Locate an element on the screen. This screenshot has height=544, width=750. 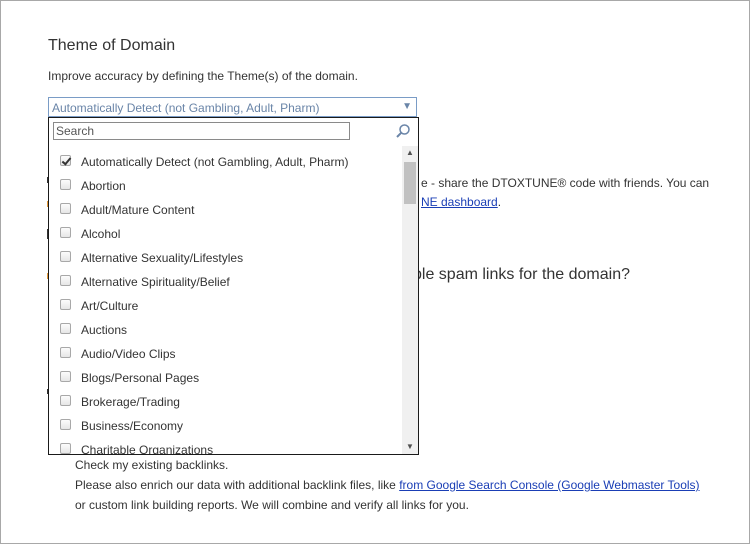
option-label: Alternative Spirituality/Belief is located at coordinates (155, 282).